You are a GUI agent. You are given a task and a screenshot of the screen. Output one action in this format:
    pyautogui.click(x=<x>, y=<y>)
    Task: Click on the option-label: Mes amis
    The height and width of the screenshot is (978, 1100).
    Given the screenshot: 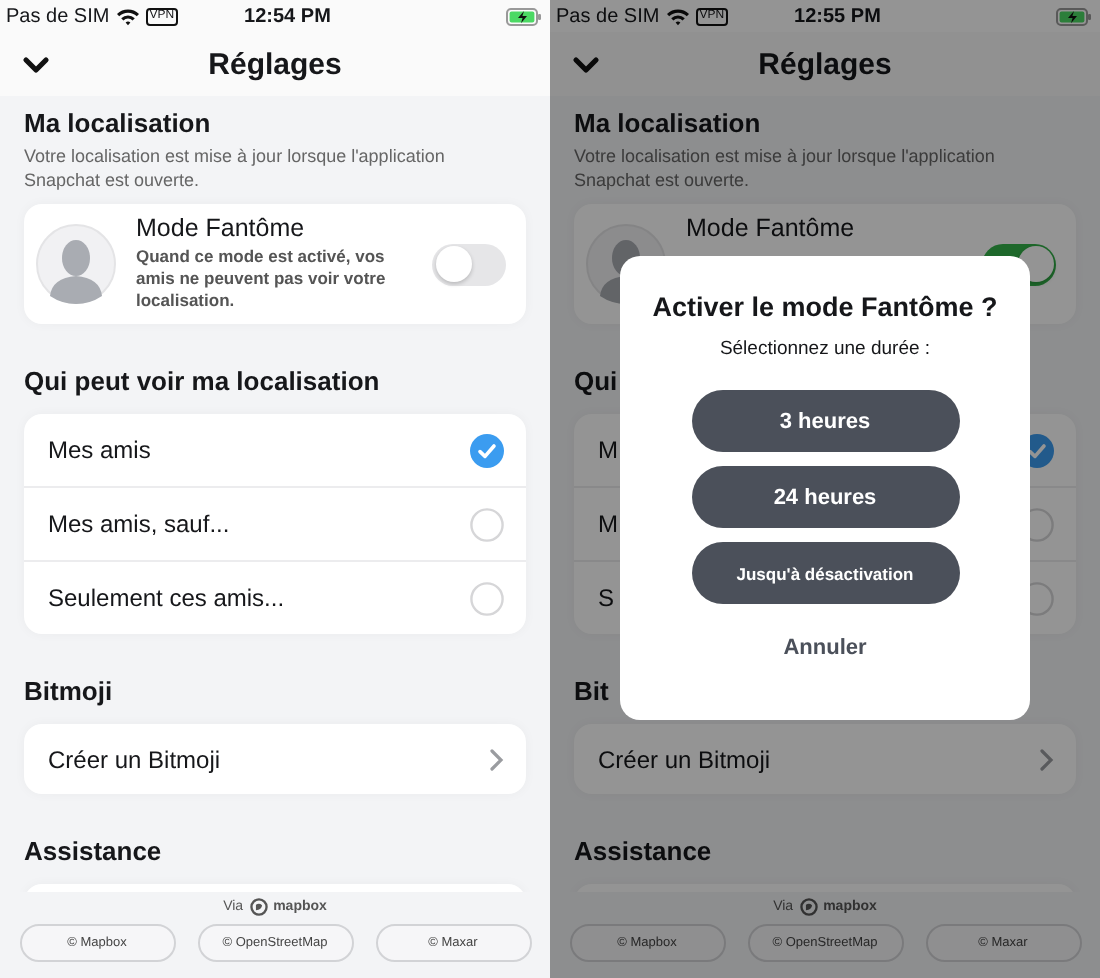 What is the action you would take?
    pyautogui.click(x=99, y=450)
    